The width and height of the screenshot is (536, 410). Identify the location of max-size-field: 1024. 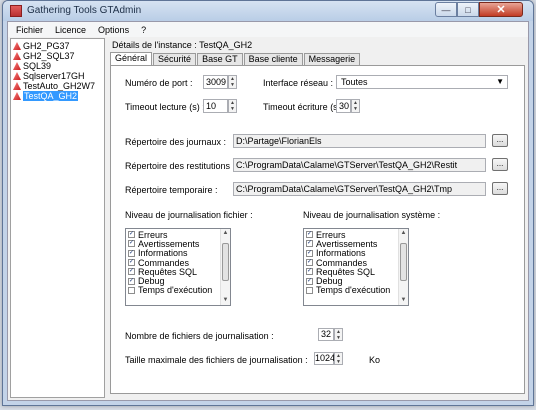
(324, 358).